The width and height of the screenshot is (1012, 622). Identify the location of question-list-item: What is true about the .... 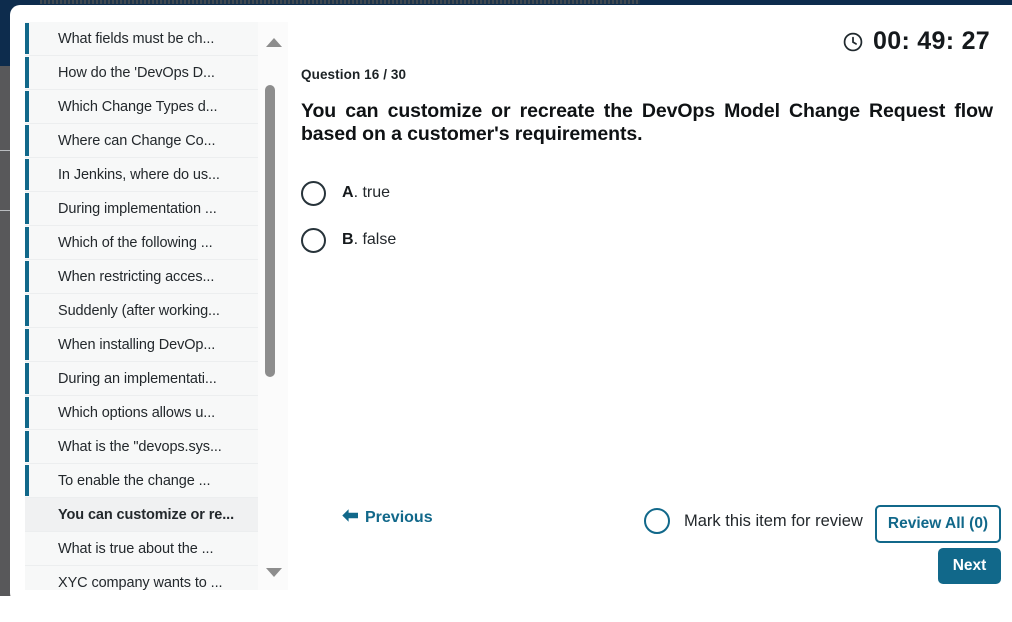
(141, 549).